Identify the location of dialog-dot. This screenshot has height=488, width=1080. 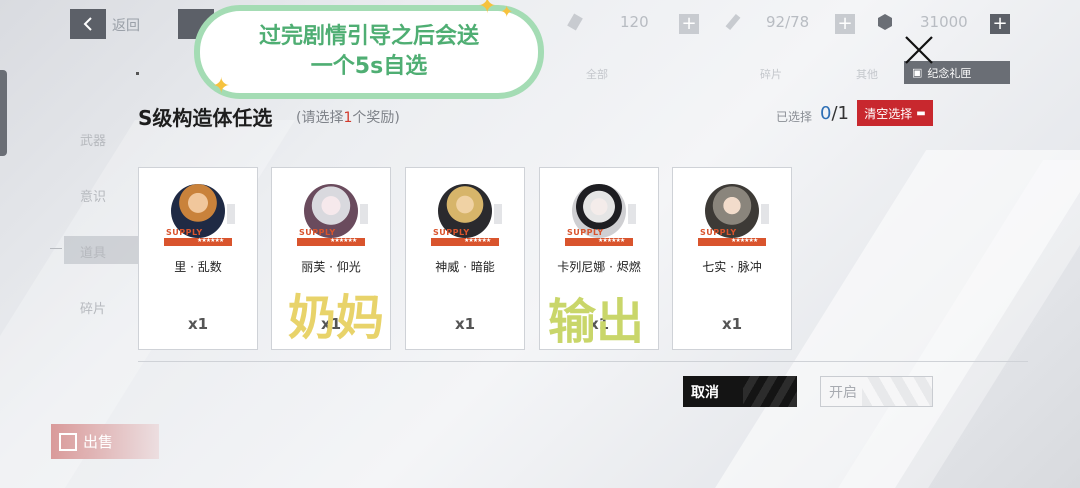
(137, 73).